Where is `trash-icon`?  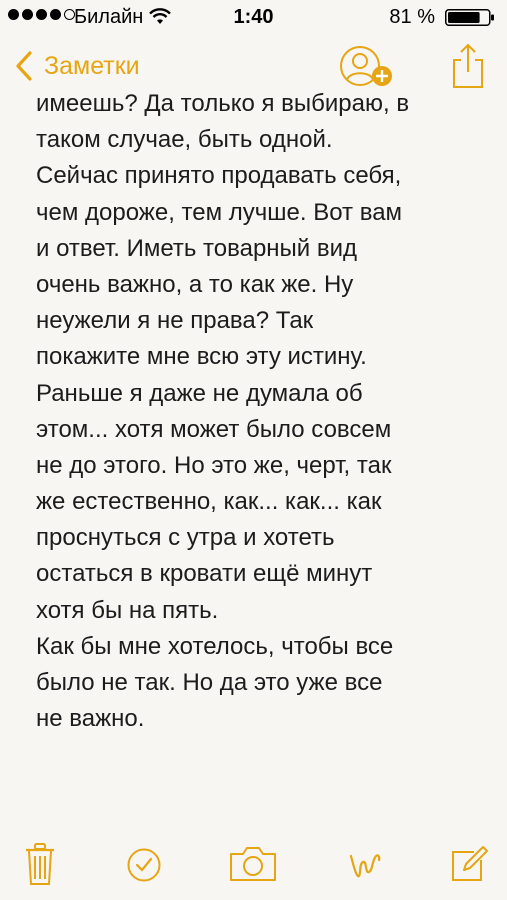
trash-icon is located at coordinates (40, 864).